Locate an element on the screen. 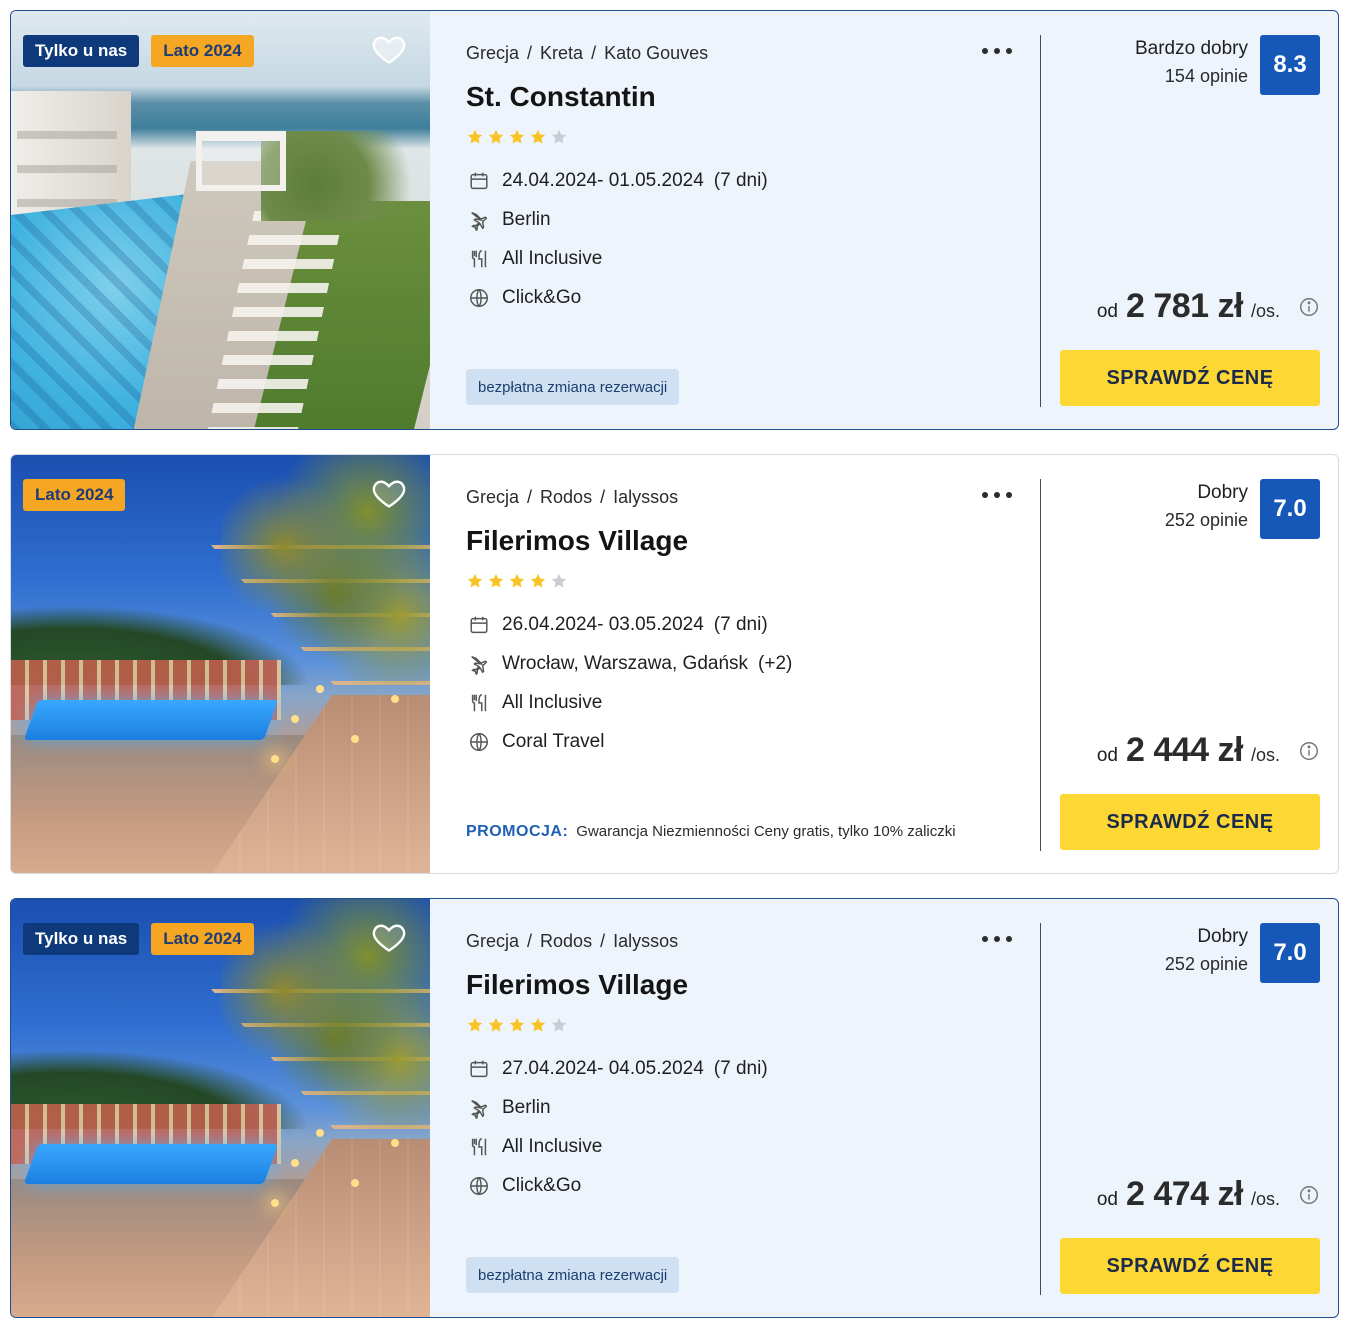 The image size is (1346, 1324). dates-row: 26.04.2024- 03.05.2024 (7 dni) is located at coordinates (753, 624).